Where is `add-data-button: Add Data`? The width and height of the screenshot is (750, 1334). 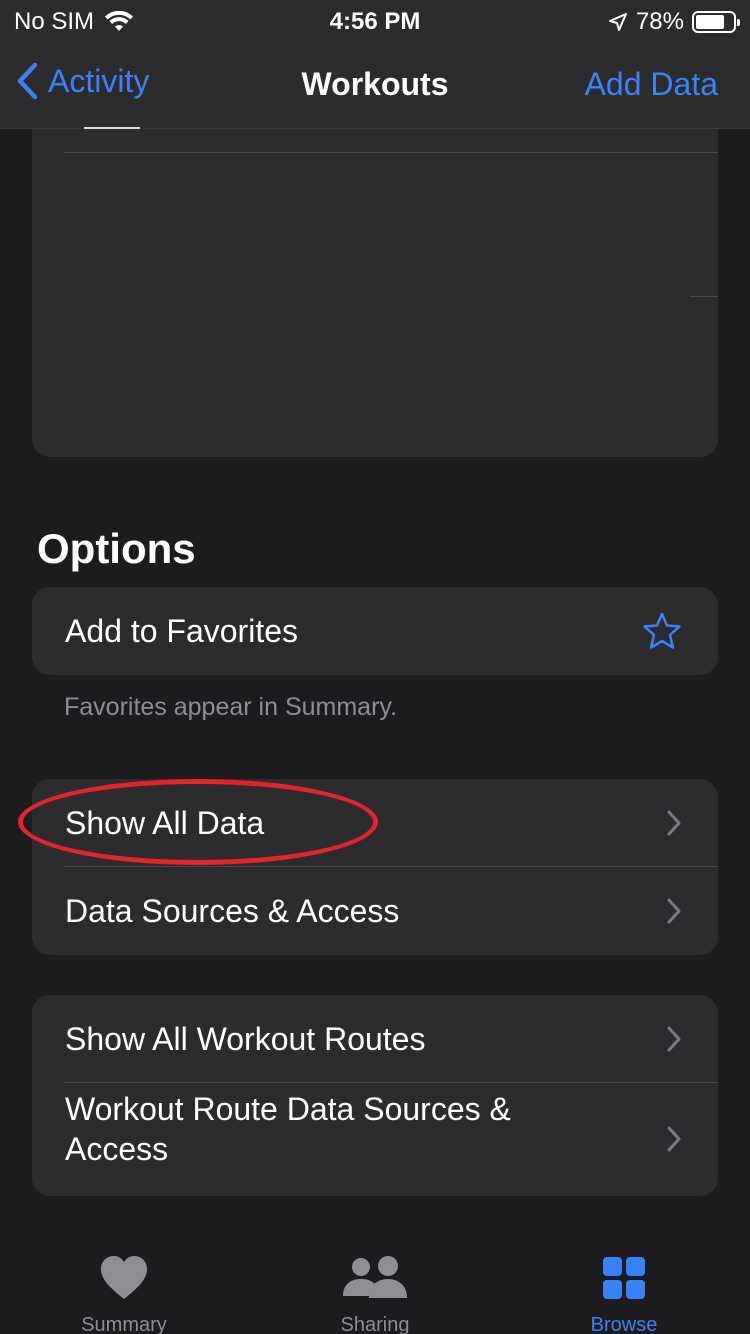
add-data-button: Add Data is located at coordinates (651, 84).